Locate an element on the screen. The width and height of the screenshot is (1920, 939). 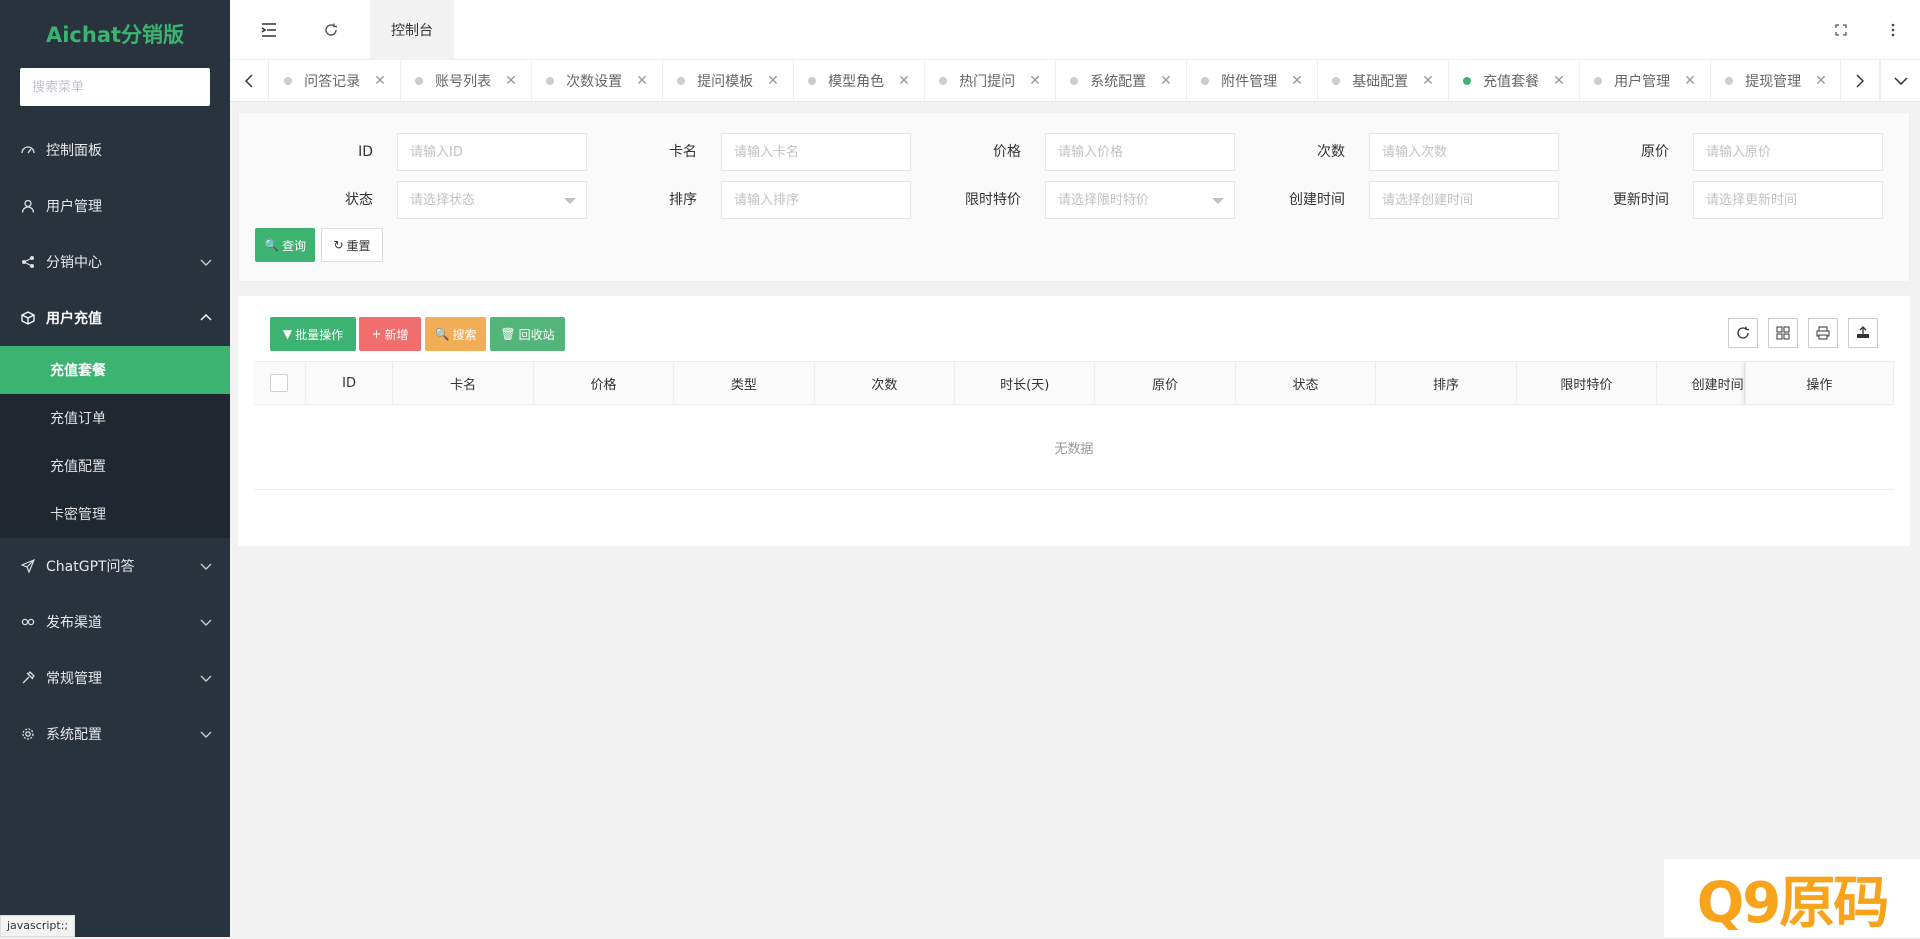
batch-operation-button: ▼ 批量操作 is located at coordinates (313, 334).